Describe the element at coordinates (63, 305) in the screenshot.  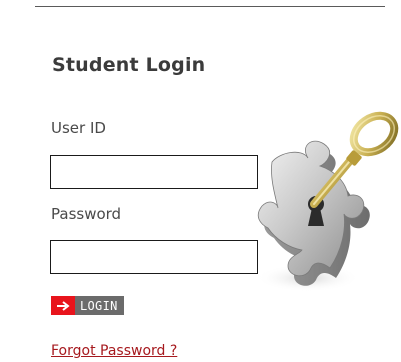
I see `arrow-right-icon` at that location.